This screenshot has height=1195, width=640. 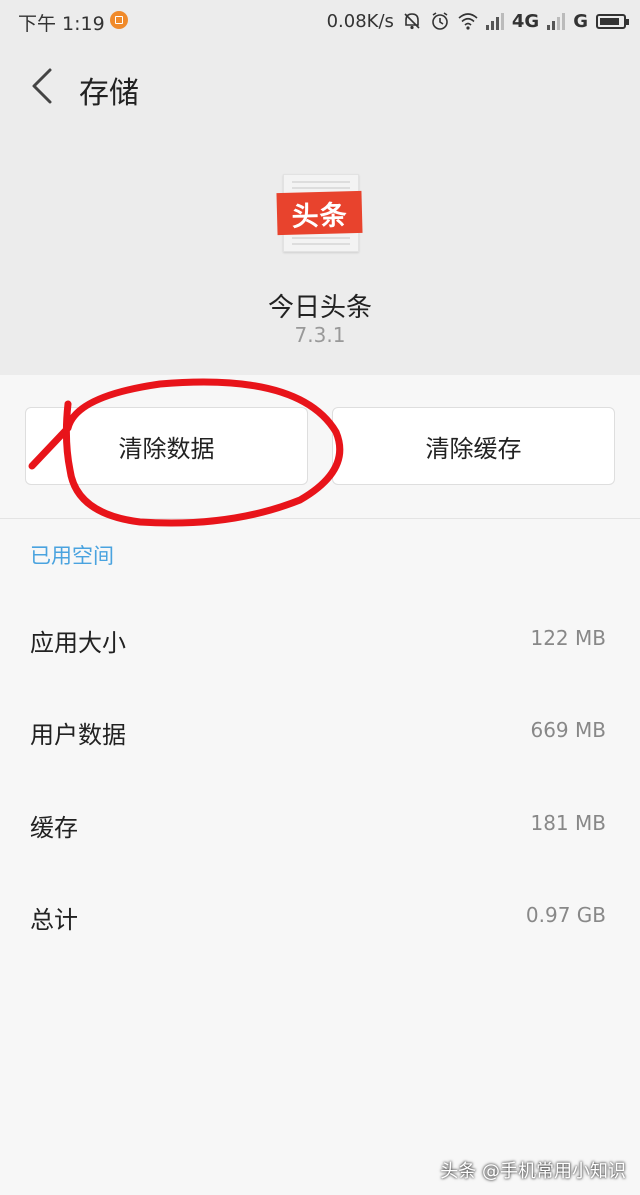 What do you see at coordinates (320, 825) in the screenshot?
I see `storage-row-cache: 缓存 181 MB` at bounding box center [320, 825].